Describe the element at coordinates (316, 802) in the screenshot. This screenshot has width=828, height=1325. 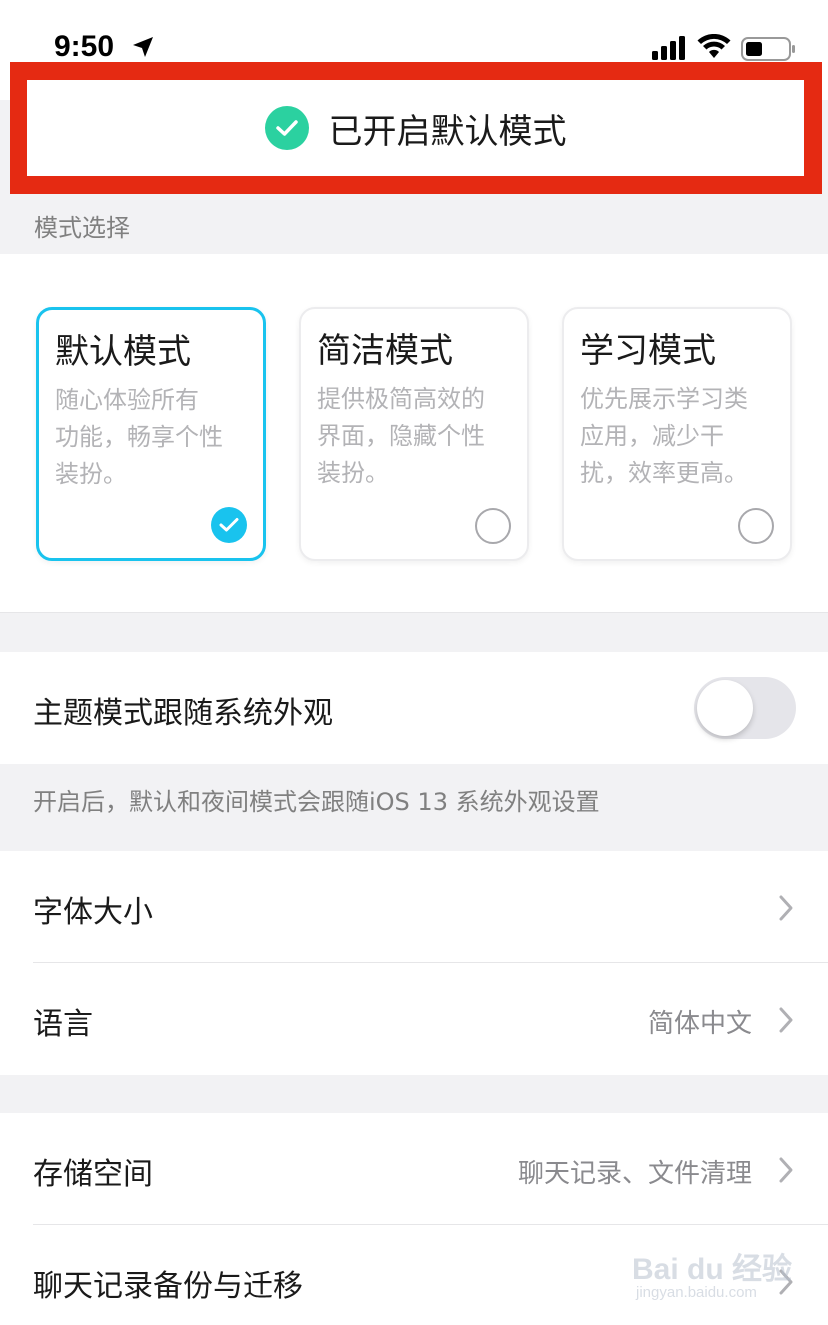
I see `theme-follow-note: 开启后，默认和夜间模式会跟随iOS 13 系统外观设置` at that location.